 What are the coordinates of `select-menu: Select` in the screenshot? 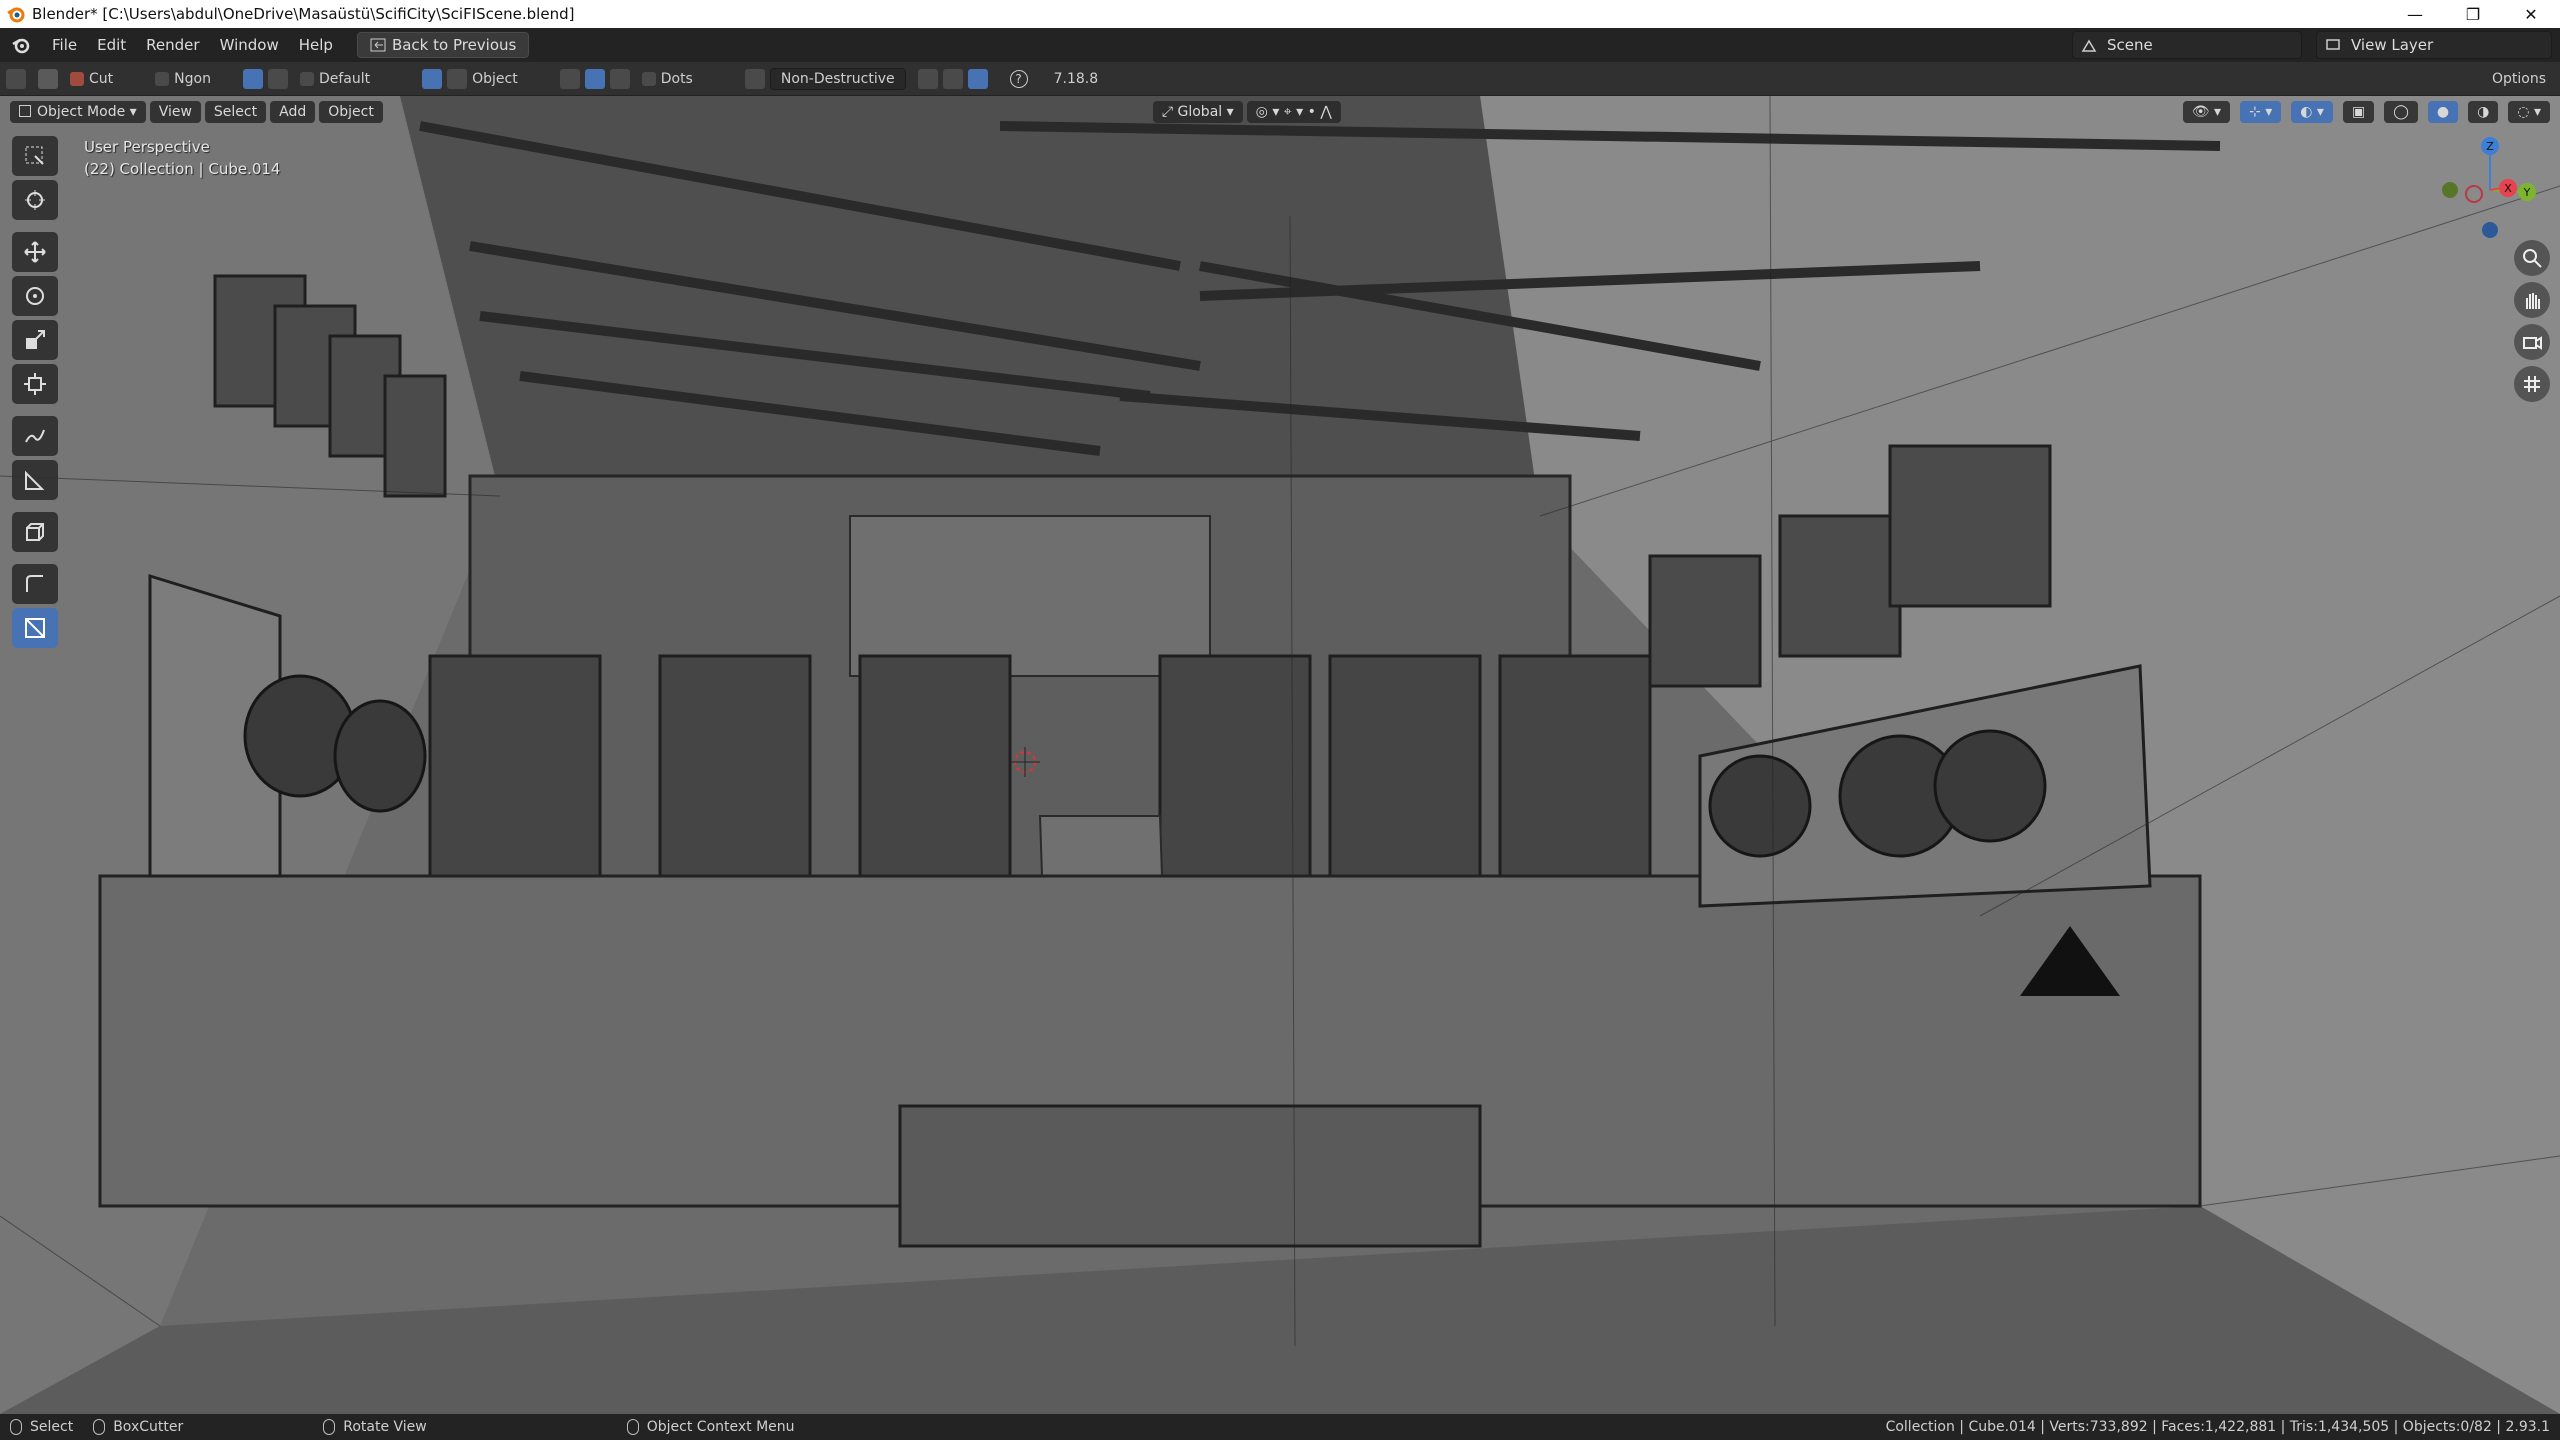 It's located at (235, 112).